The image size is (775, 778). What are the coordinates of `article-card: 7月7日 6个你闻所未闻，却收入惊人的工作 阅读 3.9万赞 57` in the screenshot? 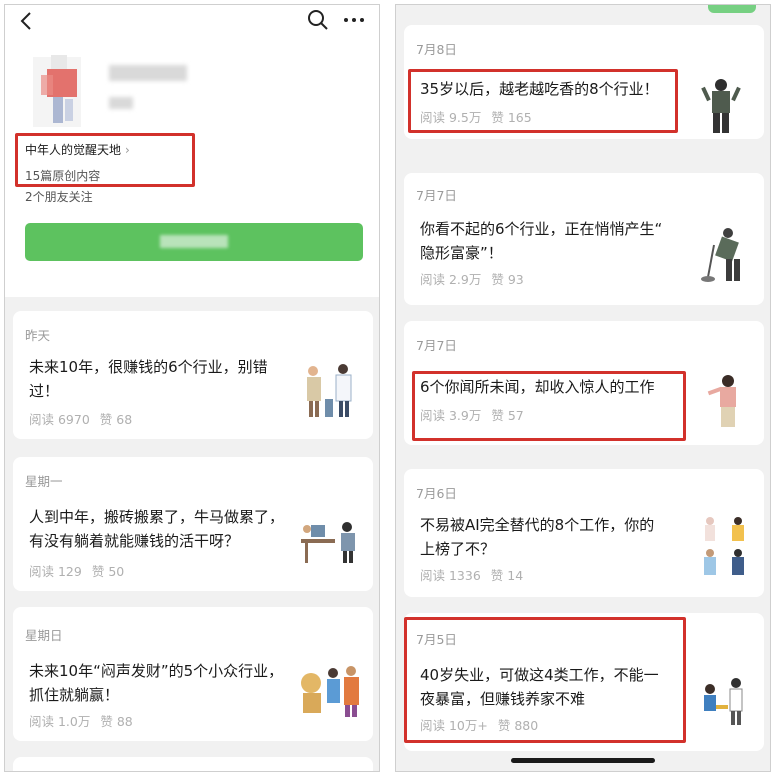 It's located at (584, 383).